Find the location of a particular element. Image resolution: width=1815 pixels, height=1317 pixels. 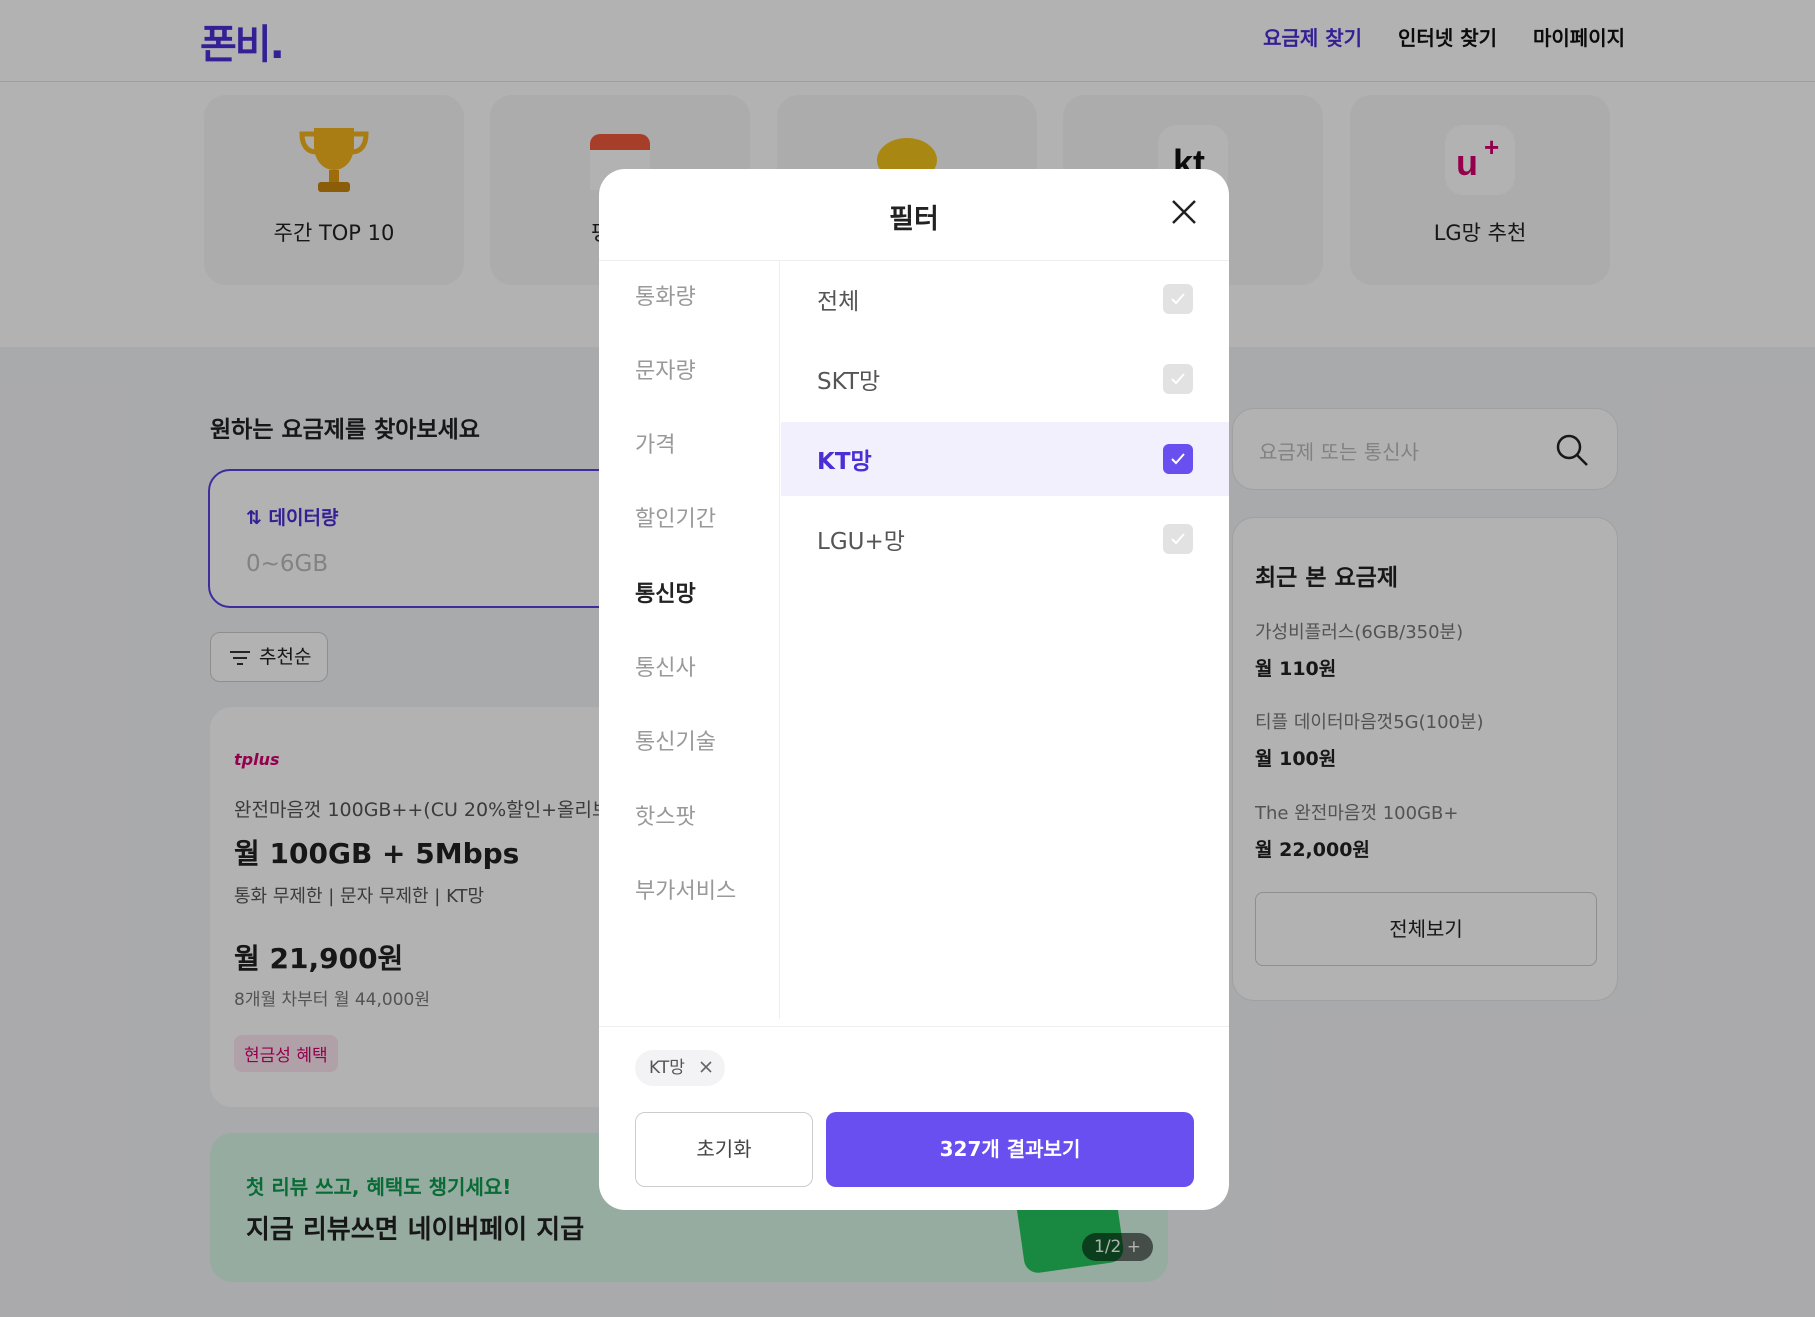

option-label: 전체 is located at coordinates (838, 302).